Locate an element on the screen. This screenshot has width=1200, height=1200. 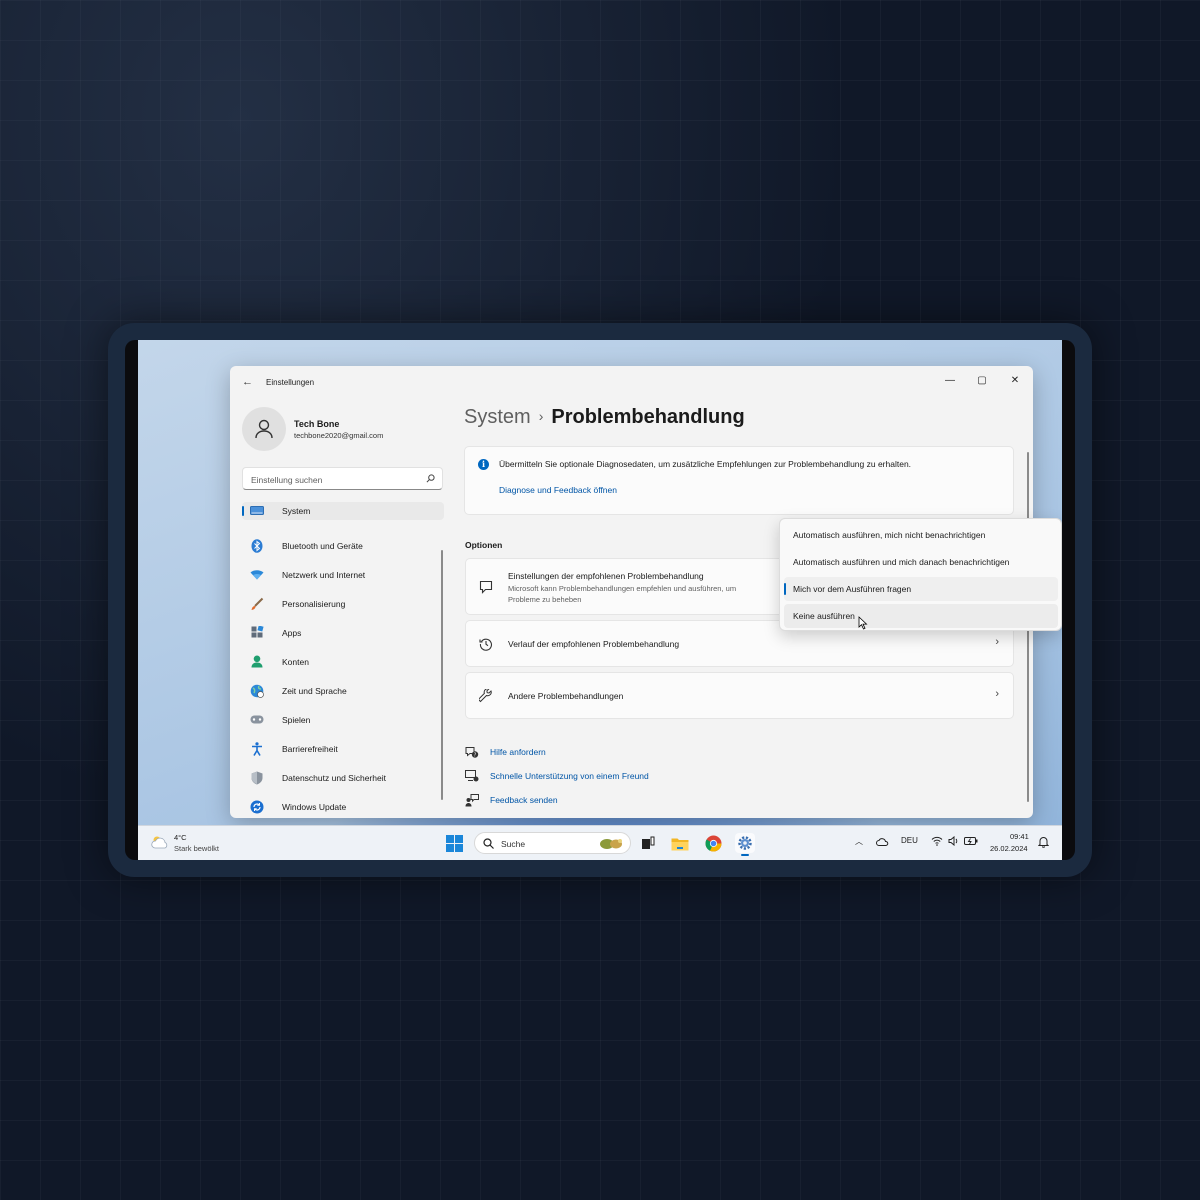
card-desc-line: Probleme zu beheben is located at coordinates (545, 599).